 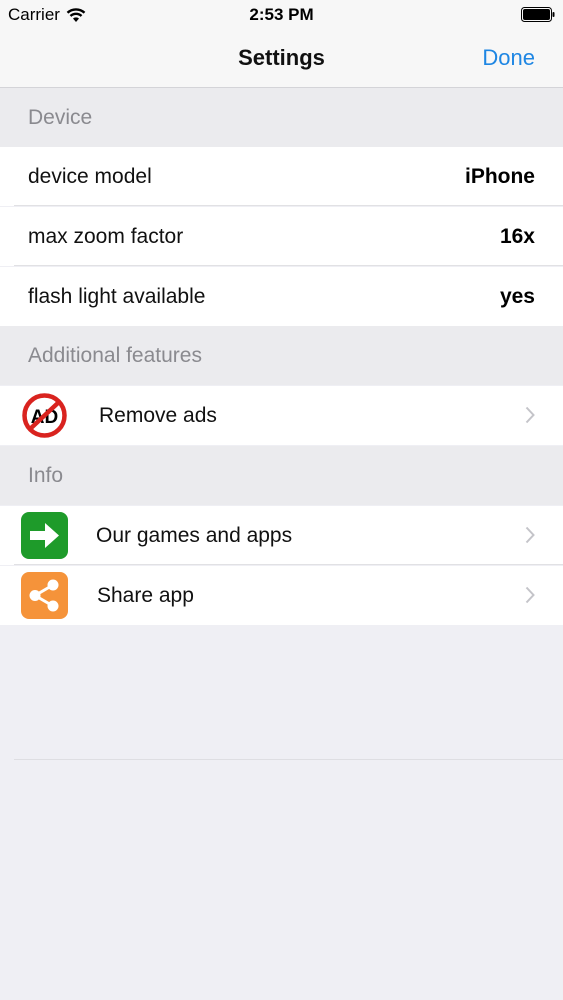 What do you see at coordinates (44, 535) in the screenshot?
I see `arrow-right-icon` at bounding box center [44, 535].